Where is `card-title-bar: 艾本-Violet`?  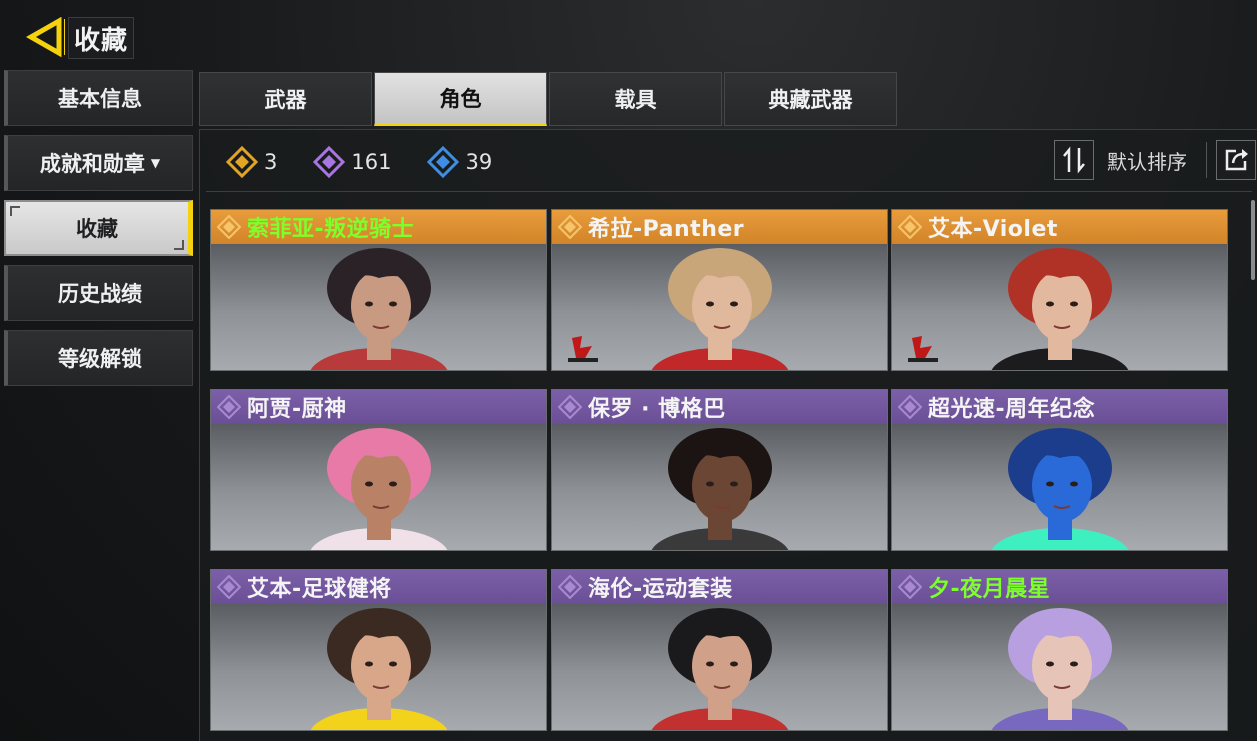 card-title-bar: 艾本-Violet is located at coordinates (1059, 227).